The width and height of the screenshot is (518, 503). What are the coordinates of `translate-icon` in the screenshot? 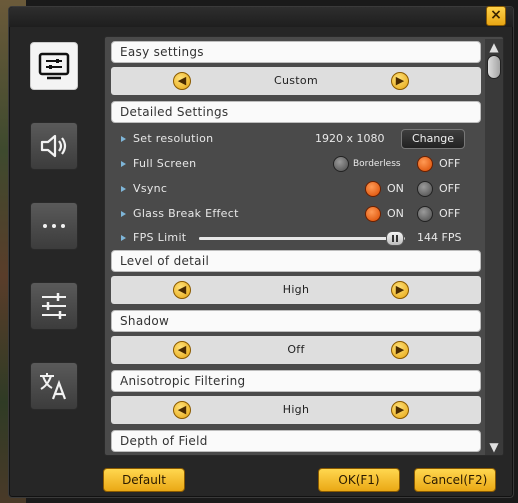 It's located at (53, 386).